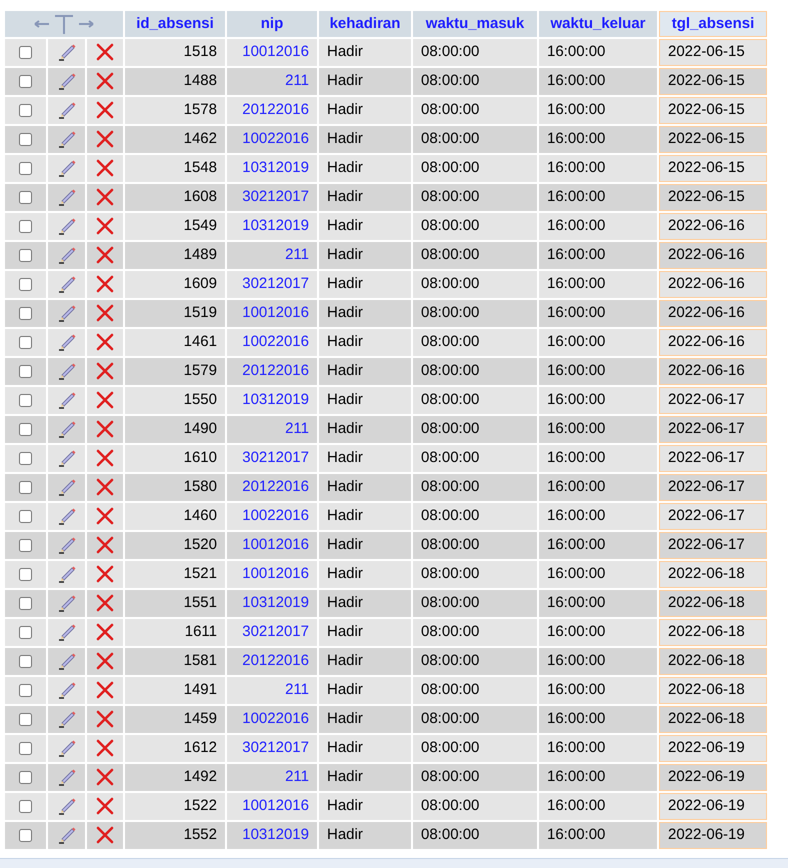 Image resolution: width=788 pixels, height=868 pixels. I want to click on column-header: tgl_absensi, so click(713, 24).